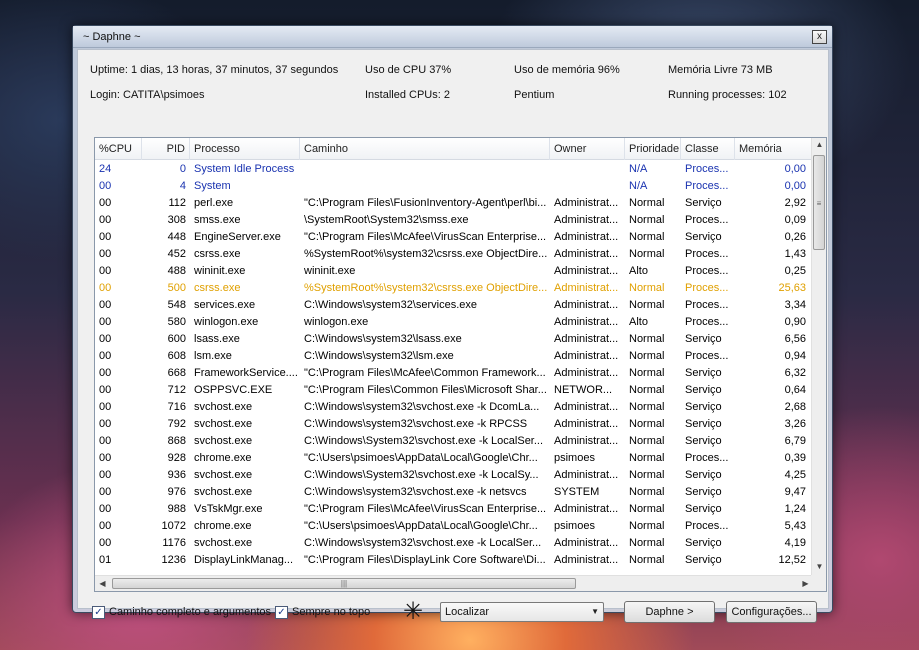 The height and width of the screenshot is (650, 919). I want to click on installed-cpus-label: Installed CPUs: 2, so click(407, 95).